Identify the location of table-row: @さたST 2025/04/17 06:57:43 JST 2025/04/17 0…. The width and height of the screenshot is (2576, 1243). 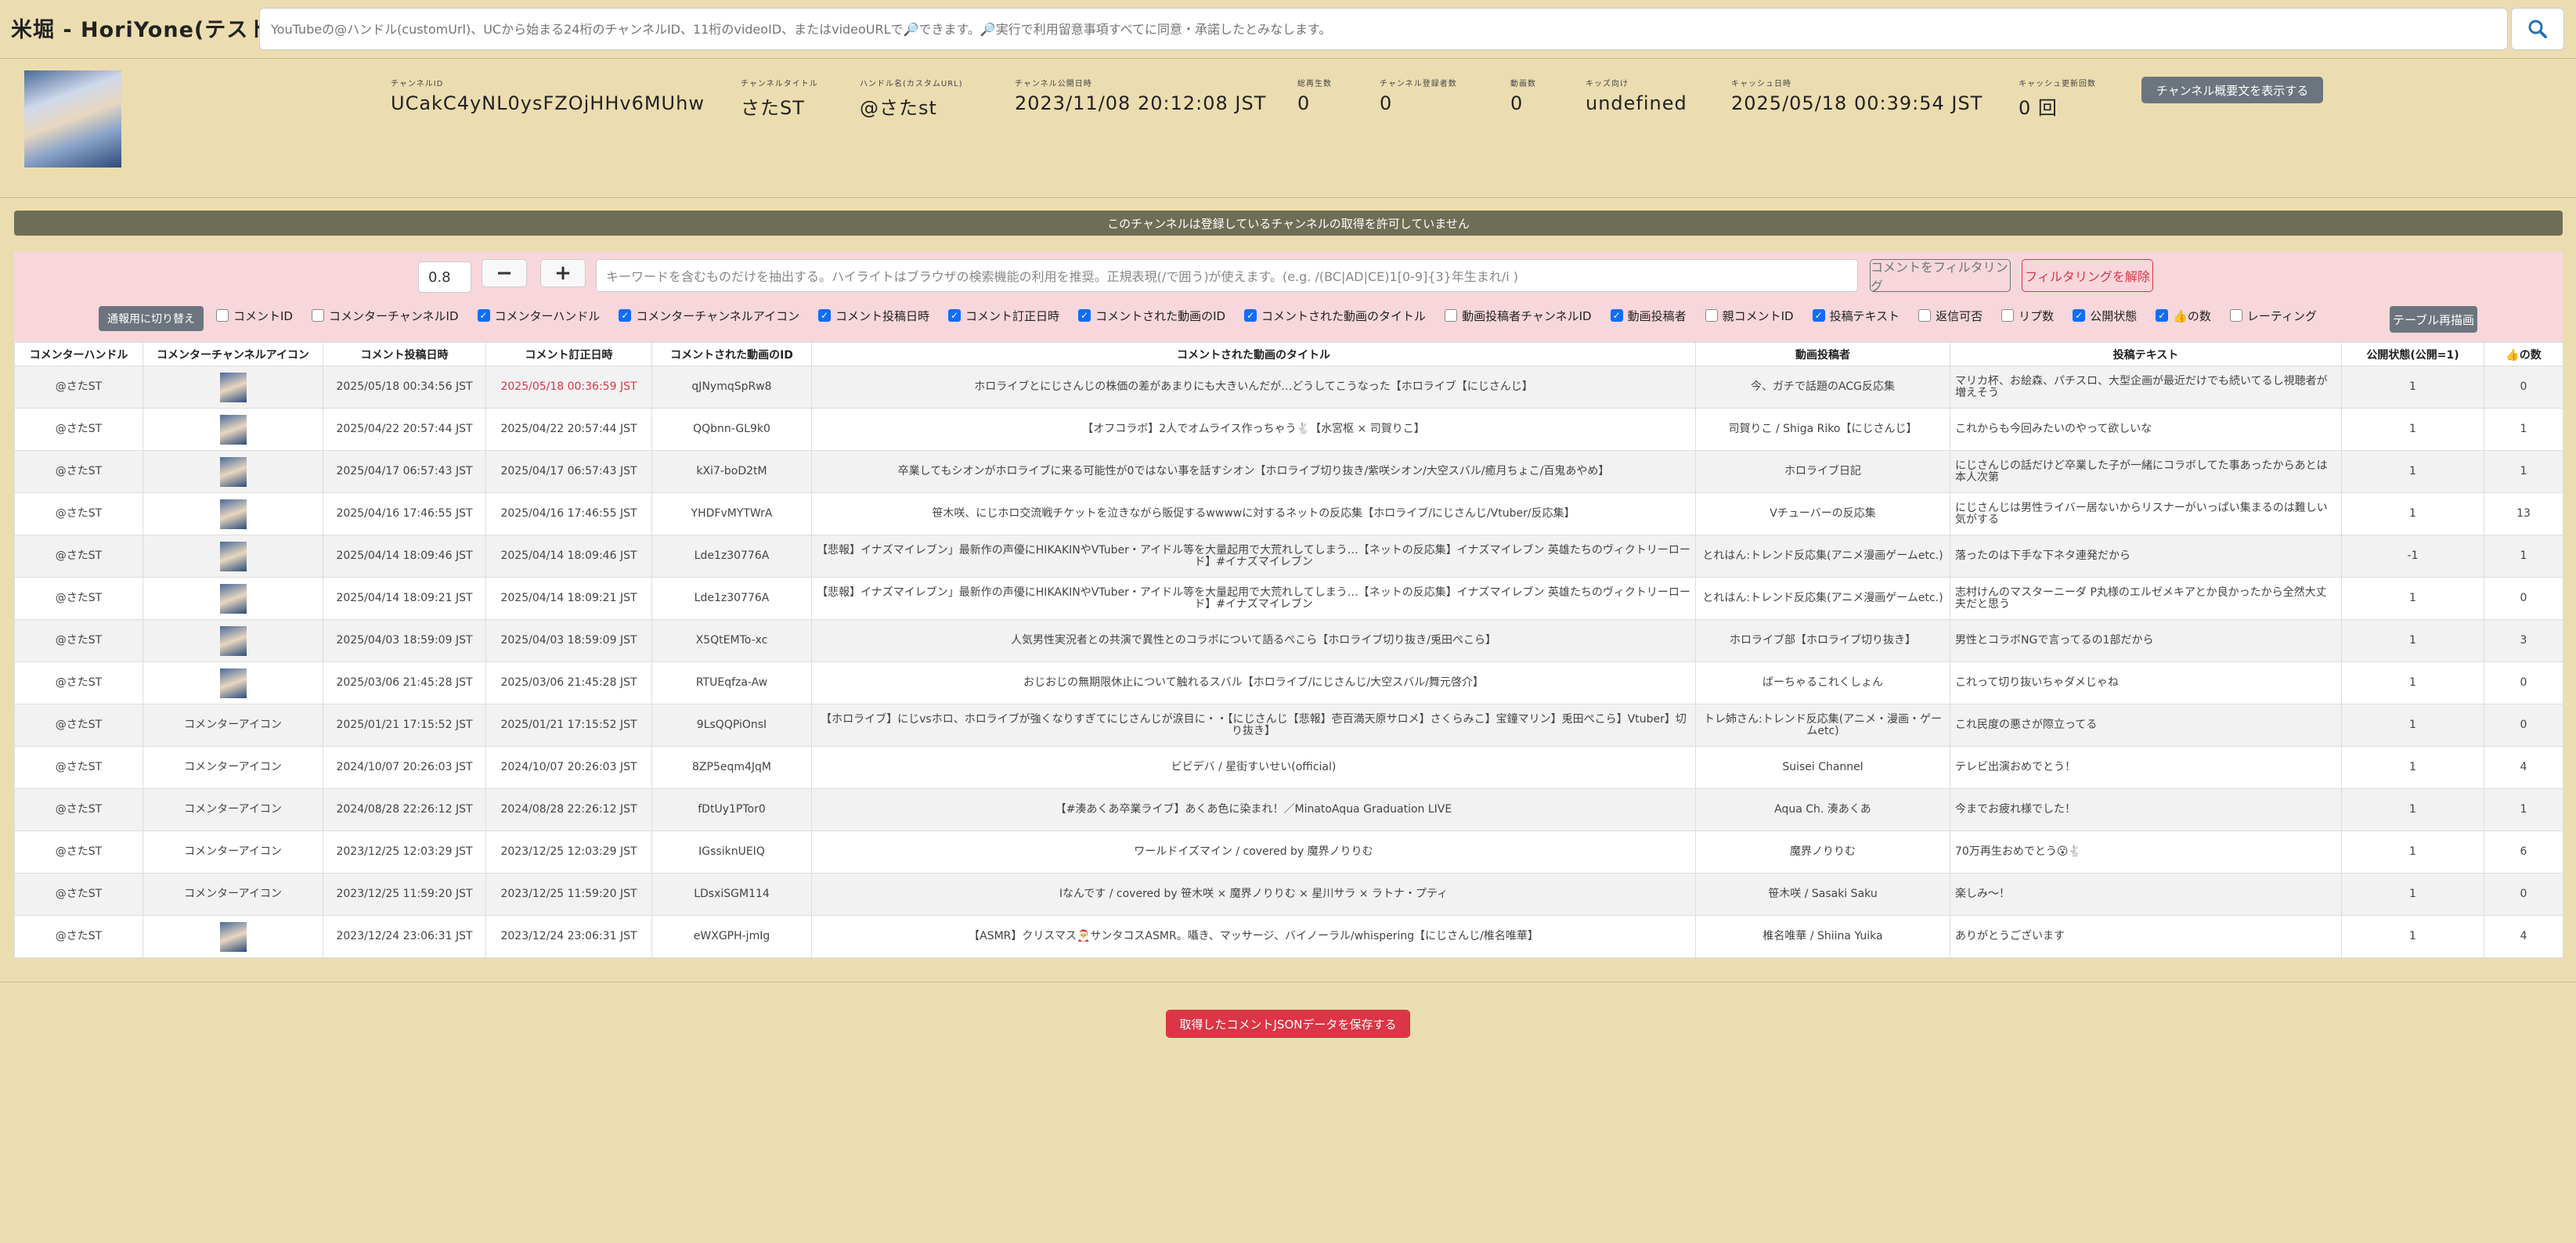
(1288, 471).